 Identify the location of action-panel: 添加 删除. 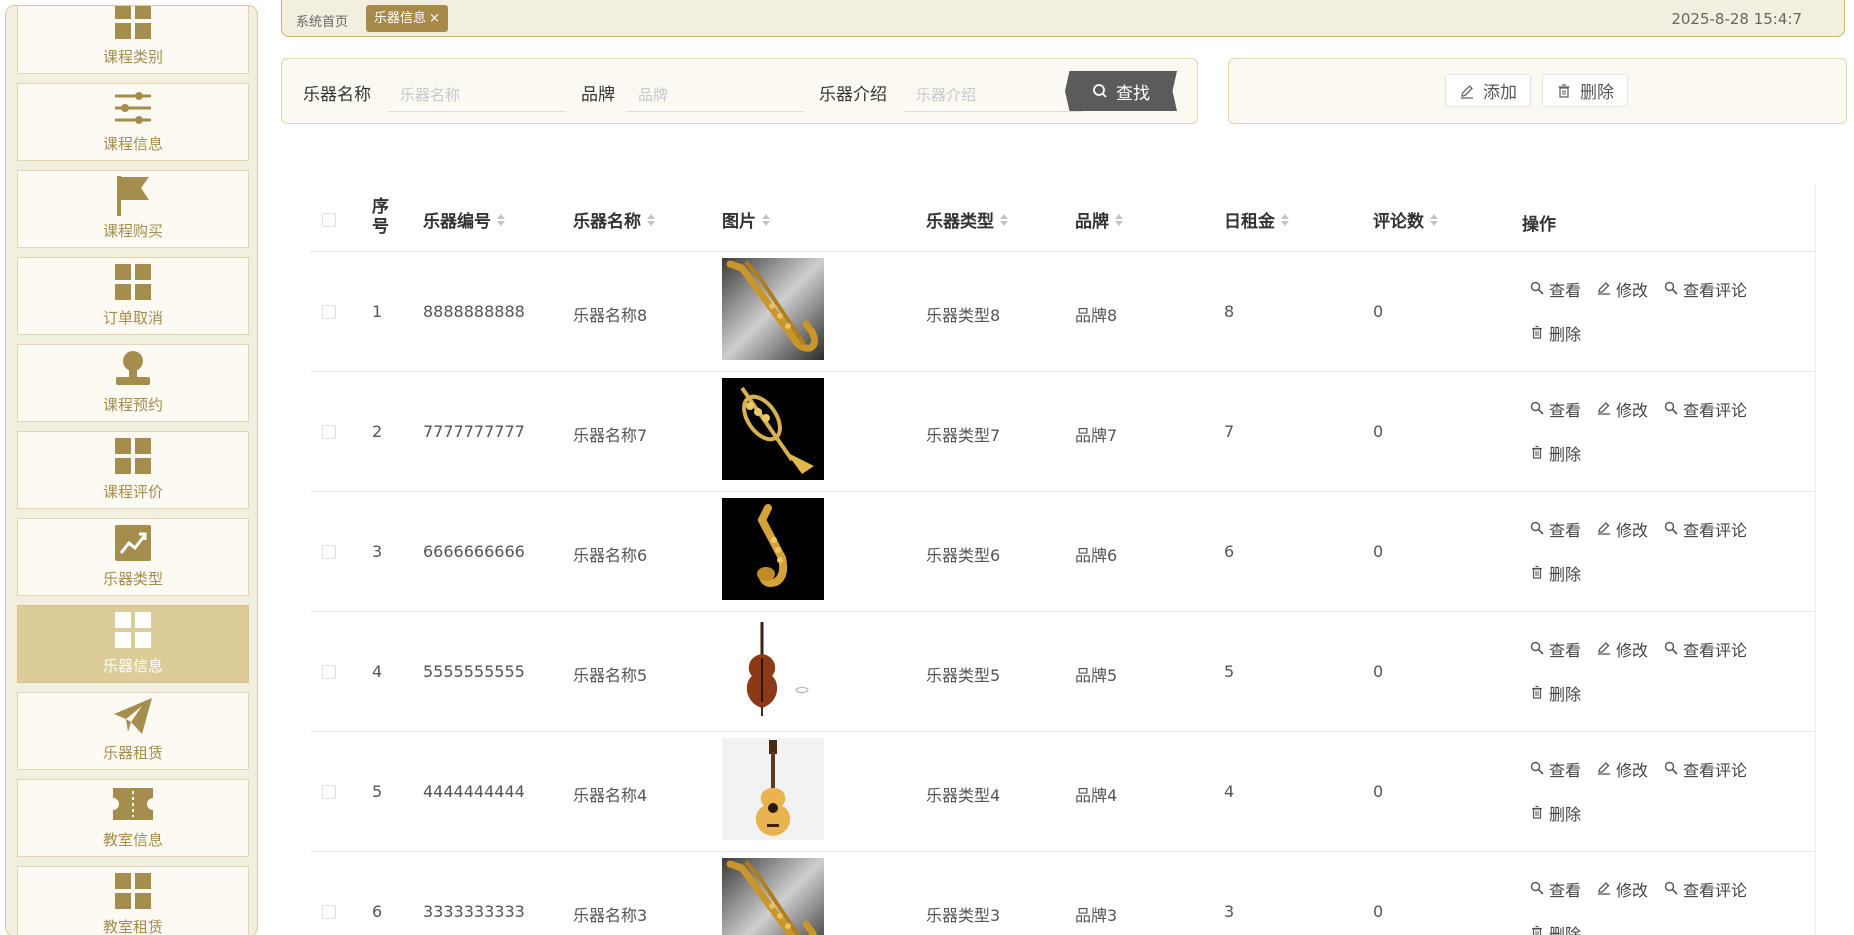
(1537, 91).